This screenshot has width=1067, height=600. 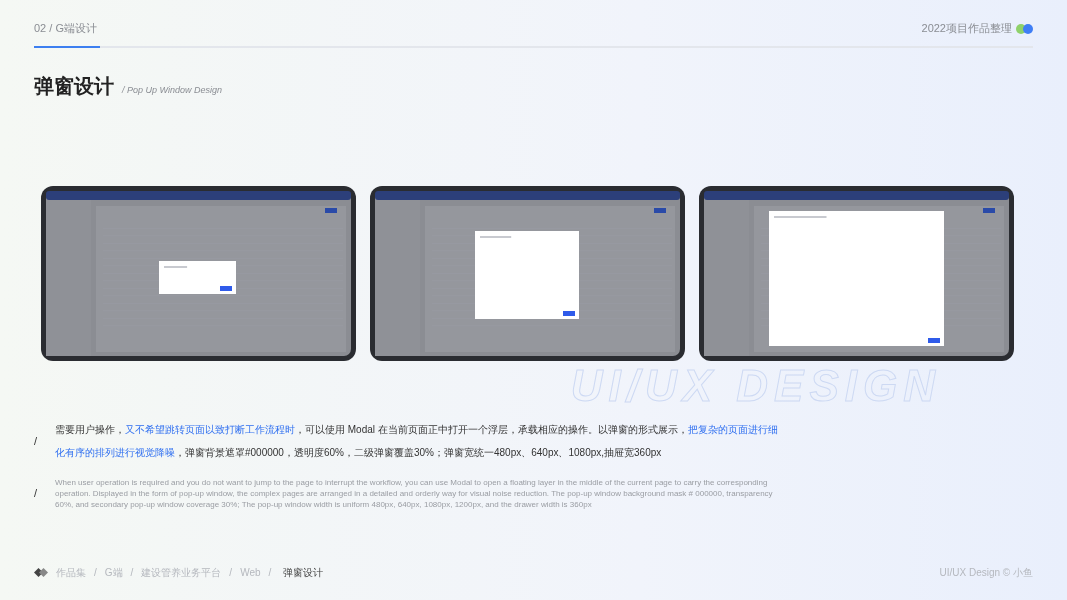 I want to click on page-title: 弹窗设计, so click(x=74, y=86).